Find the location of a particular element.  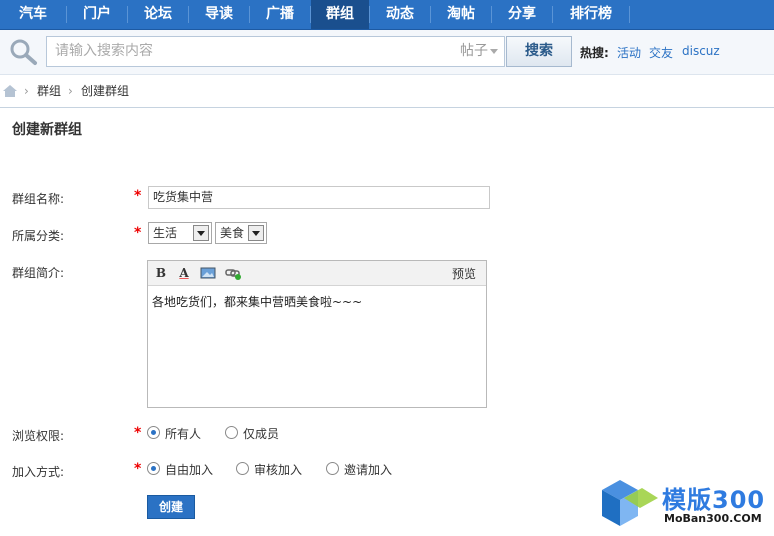

preview-button: 预览 is located at coordinates (464, 273).